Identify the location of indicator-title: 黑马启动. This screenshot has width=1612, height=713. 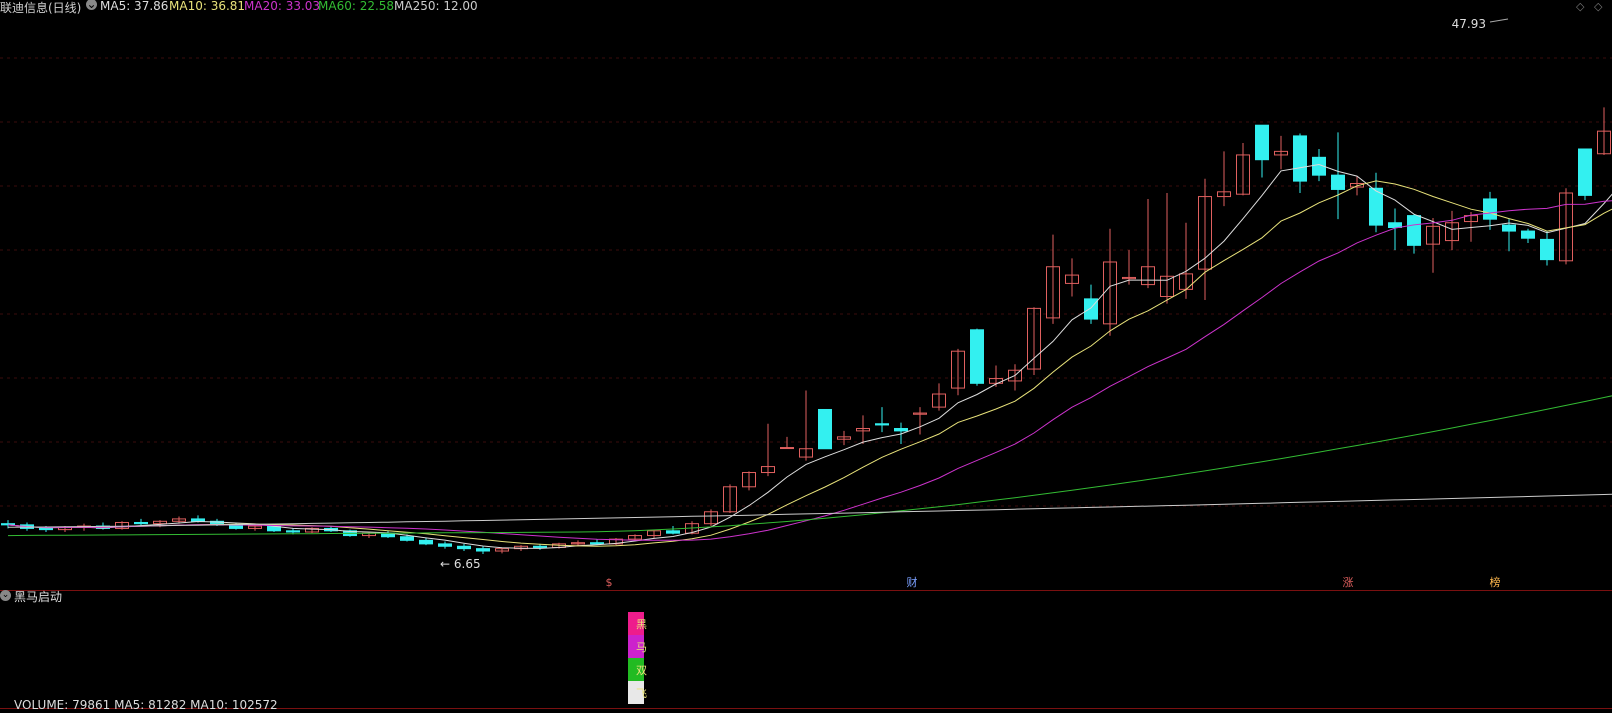
(38, 597).